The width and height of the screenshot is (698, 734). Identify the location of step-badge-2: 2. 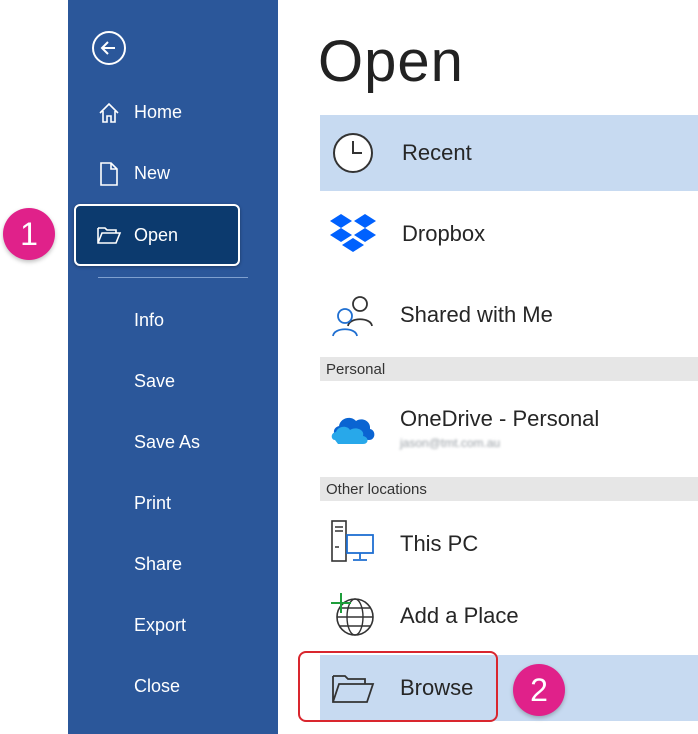
(539, 690).